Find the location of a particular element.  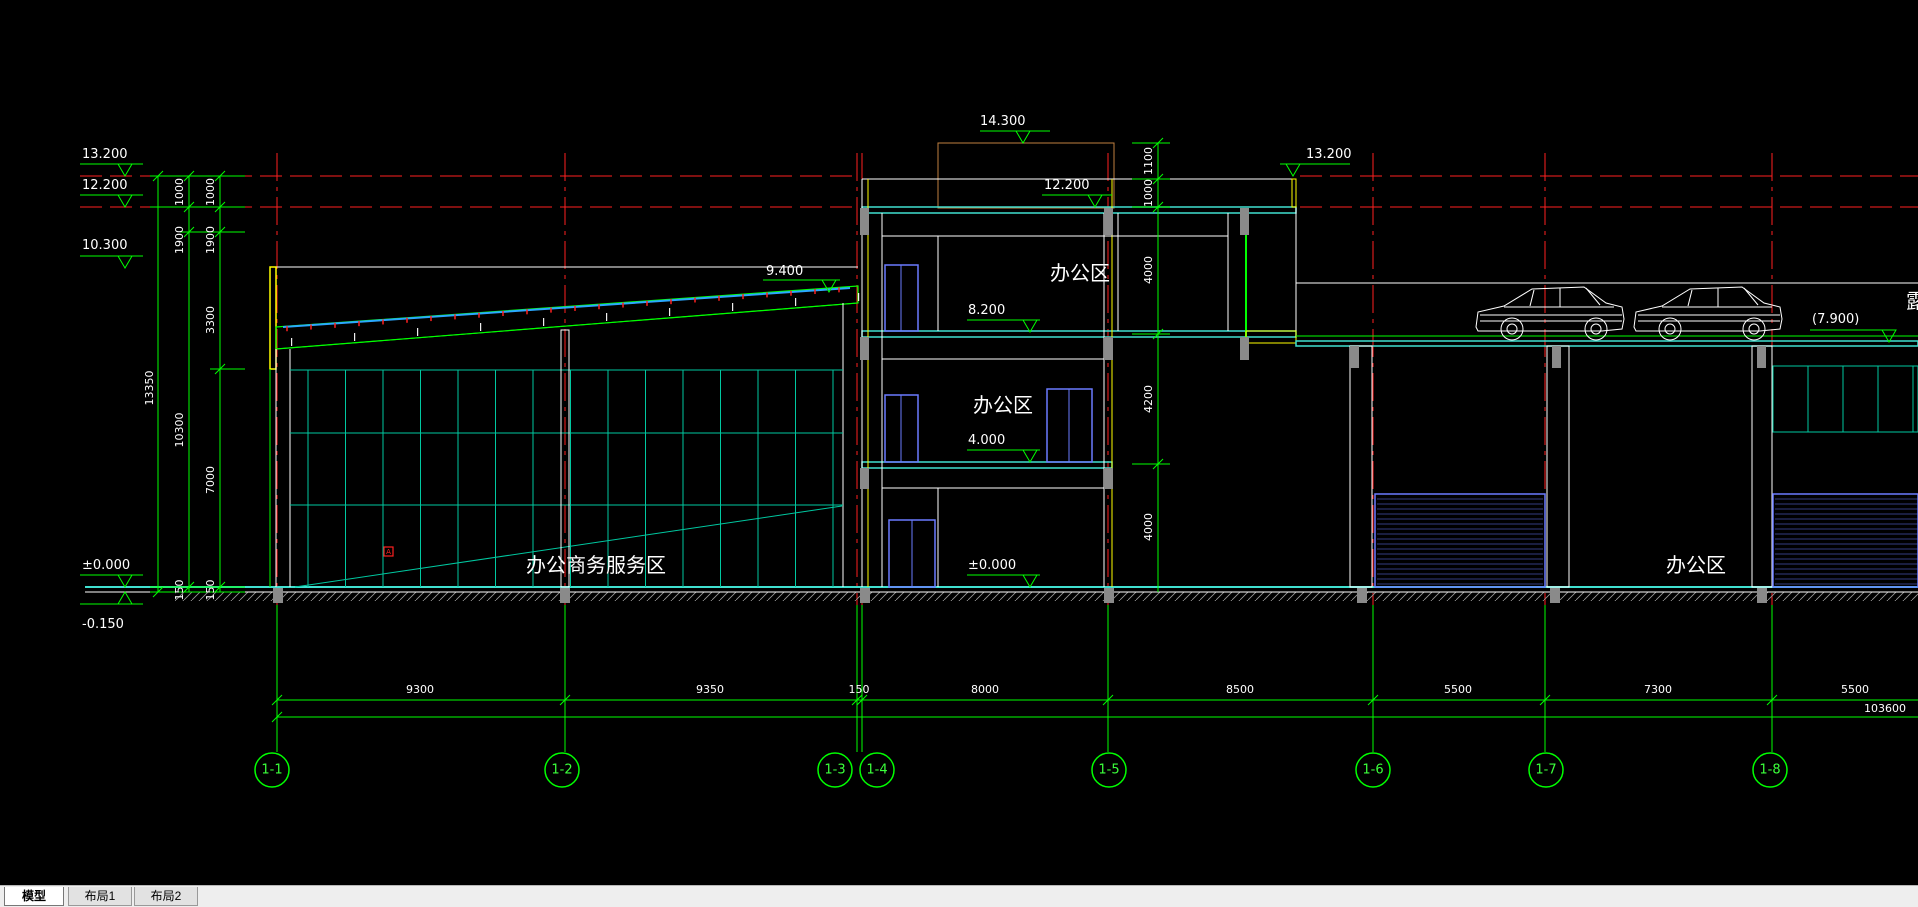

layout-tab-bar: 模型 布局1 布局2 is located at coordinates (959, 896).